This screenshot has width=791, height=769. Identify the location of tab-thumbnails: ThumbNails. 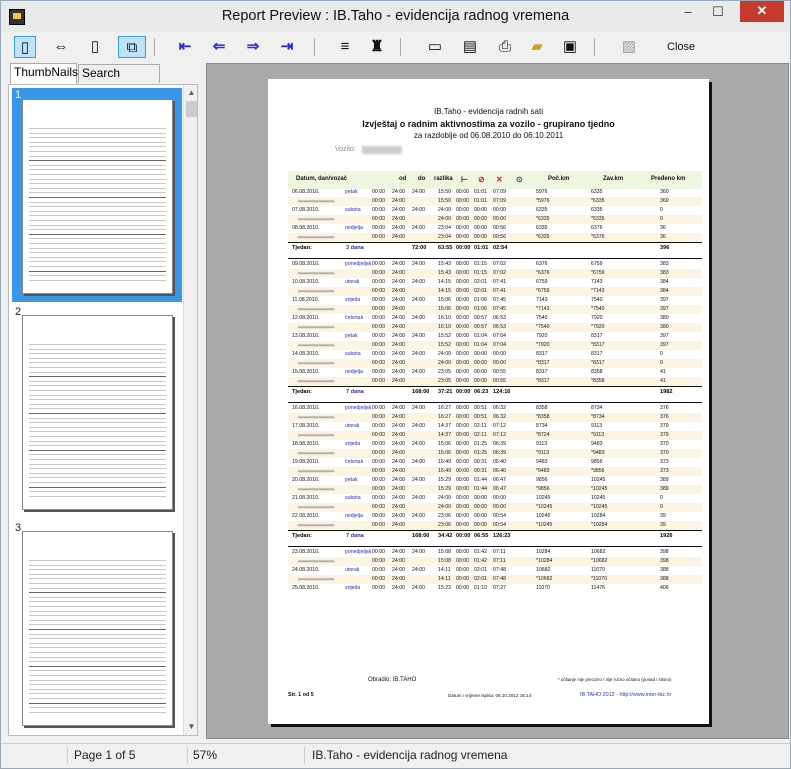
(44, 73).